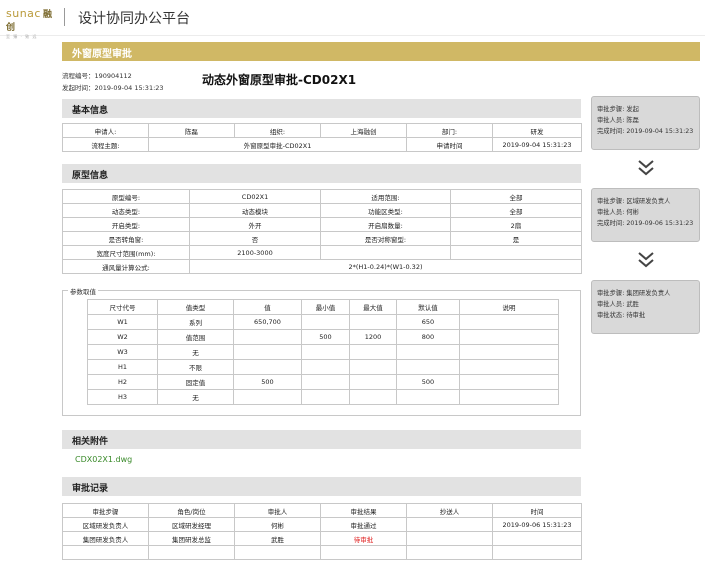  I want to click on cell: H3, so click(122, 397).